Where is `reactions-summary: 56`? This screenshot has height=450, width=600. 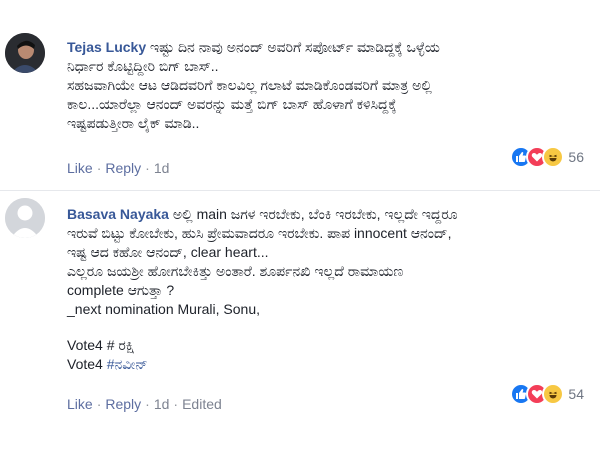 reactions-summary: 56 is located at coordinates (547, 157).